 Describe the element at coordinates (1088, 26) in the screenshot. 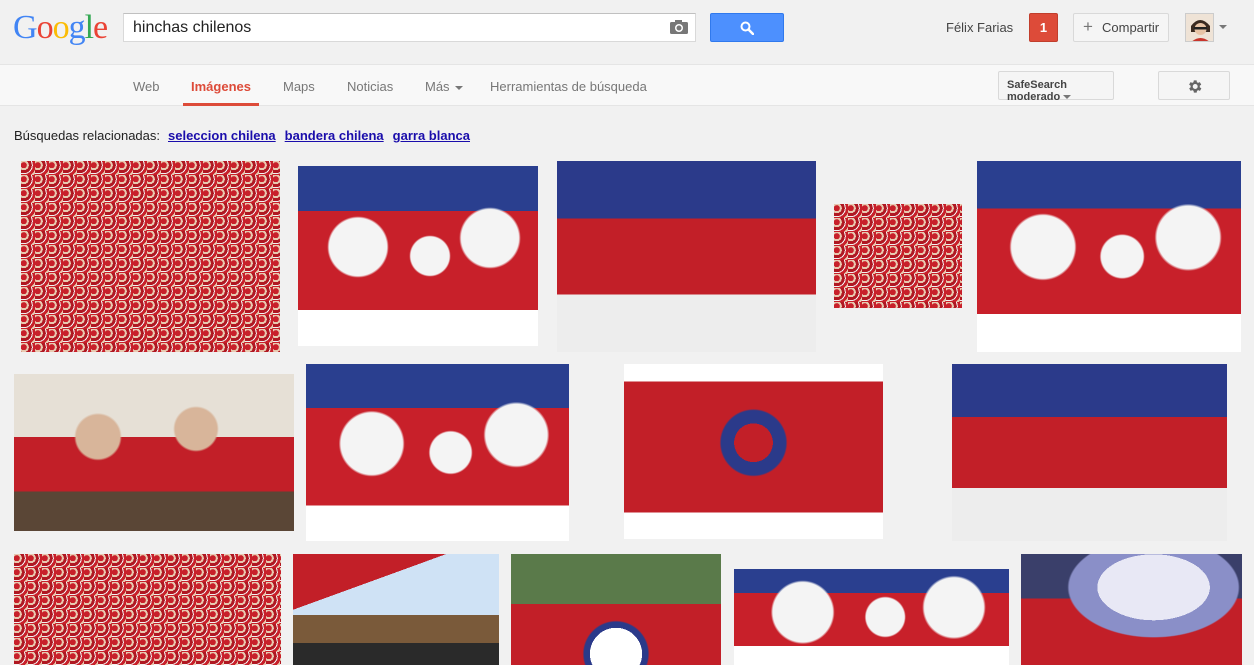

I see `plus-icon: +` at that location.